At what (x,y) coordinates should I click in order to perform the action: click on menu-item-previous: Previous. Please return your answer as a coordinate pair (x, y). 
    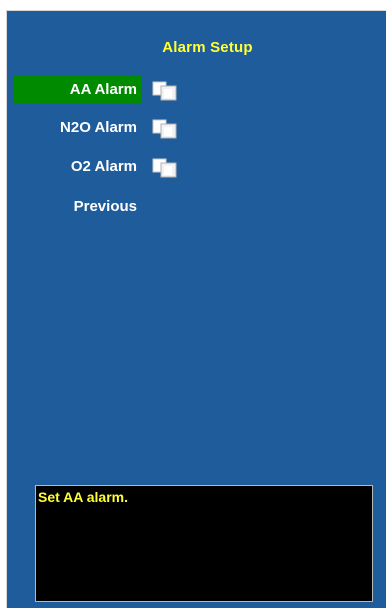
    Looking at the image, I should click on (78, 206).